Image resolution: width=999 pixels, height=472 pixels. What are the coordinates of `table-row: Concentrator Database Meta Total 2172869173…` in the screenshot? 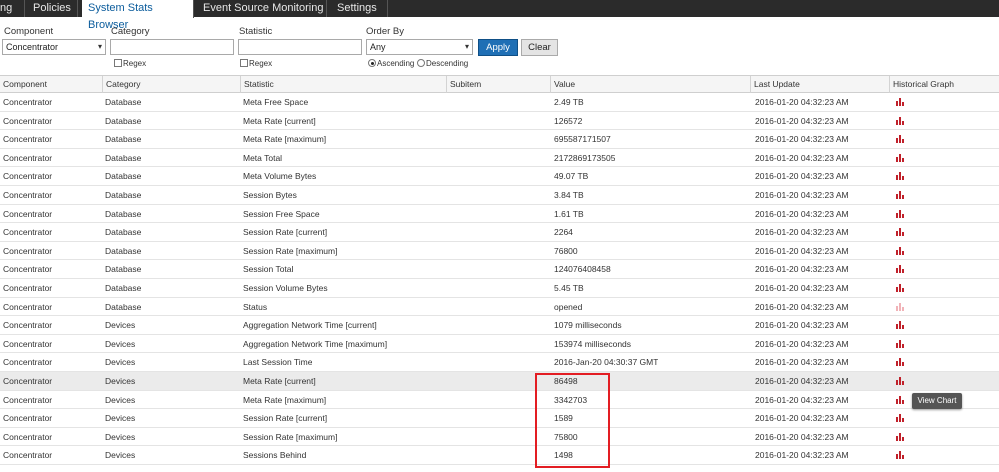 It's located at (499, 158).